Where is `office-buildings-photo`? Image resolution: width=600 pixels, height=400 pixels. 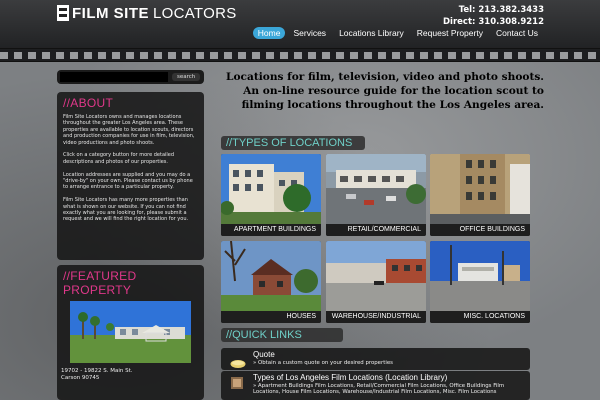
office-buildings-photo is located at coordinates (480, 189).